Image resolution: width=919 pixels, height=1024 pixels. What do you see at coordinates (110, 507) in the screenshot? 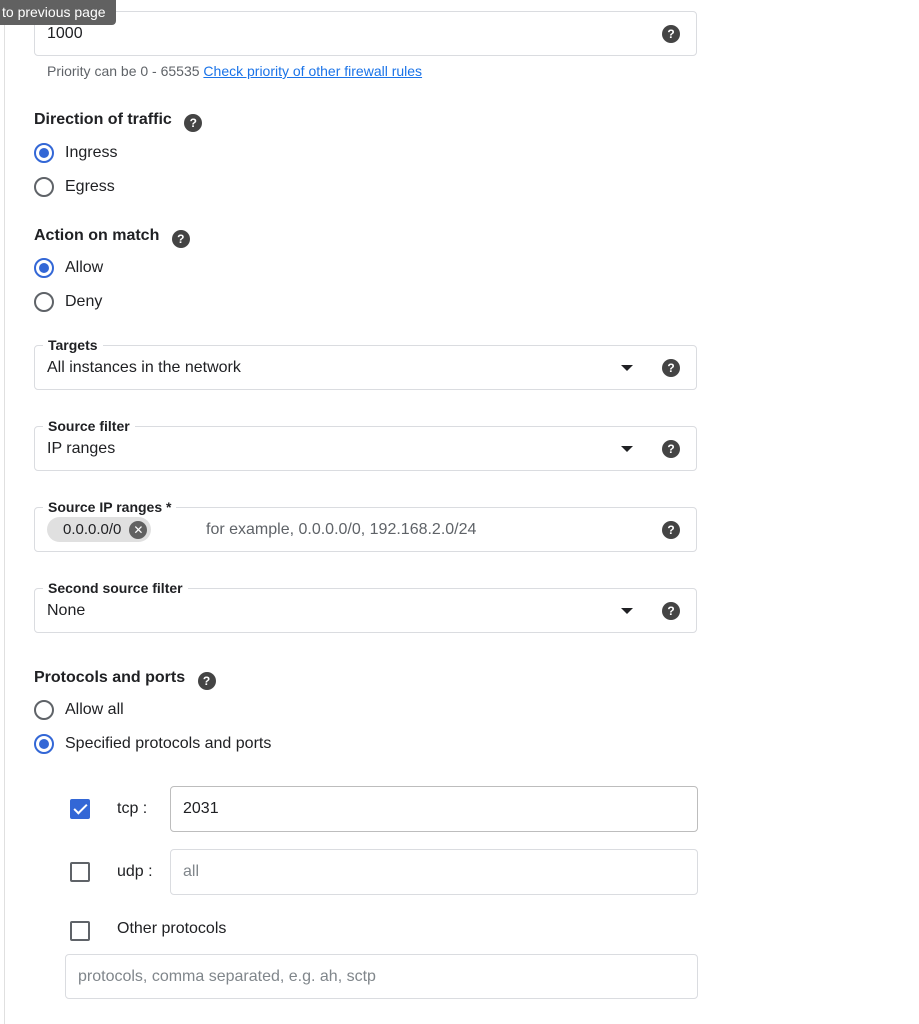
I see `source-ip-ranges-label: Source IP ranges *` at bounding box center [110, 507].